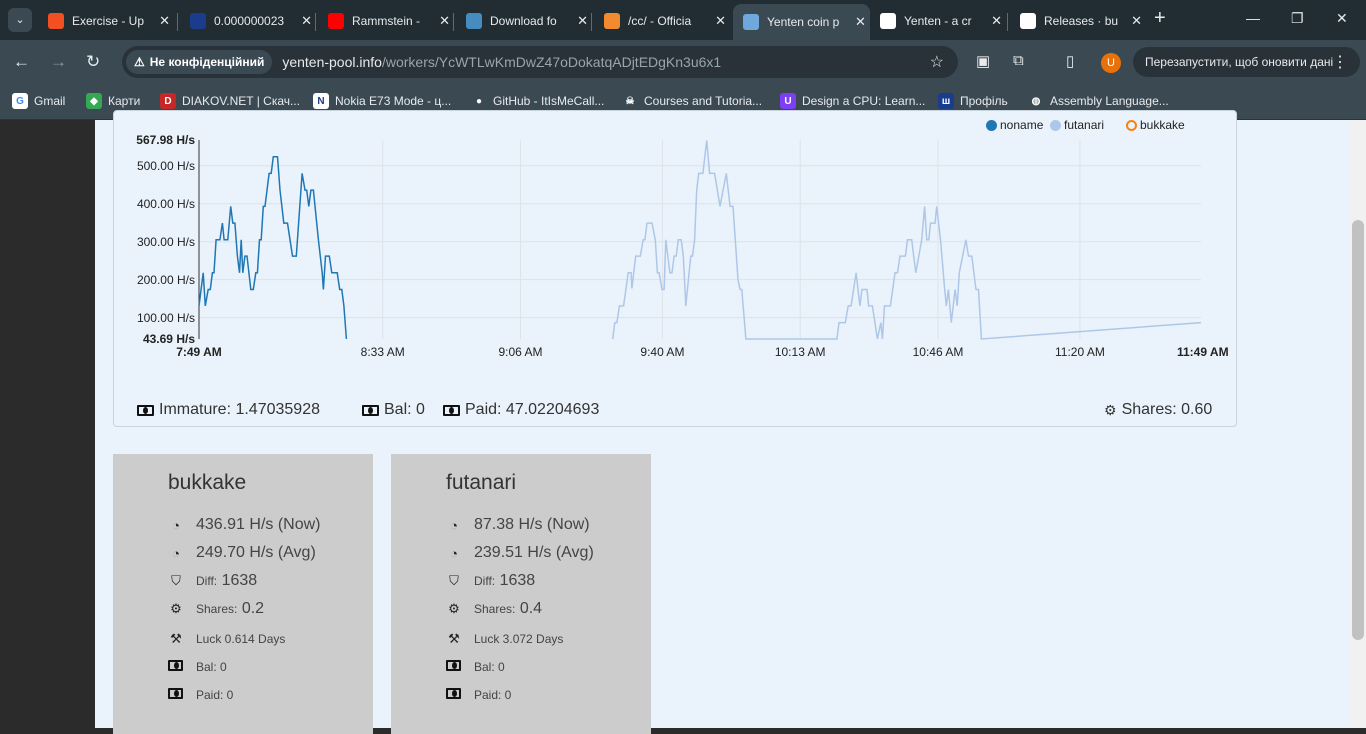 The image size is (1366, 734). I want to click on legend-label: bukkake, so click(1162, 125).